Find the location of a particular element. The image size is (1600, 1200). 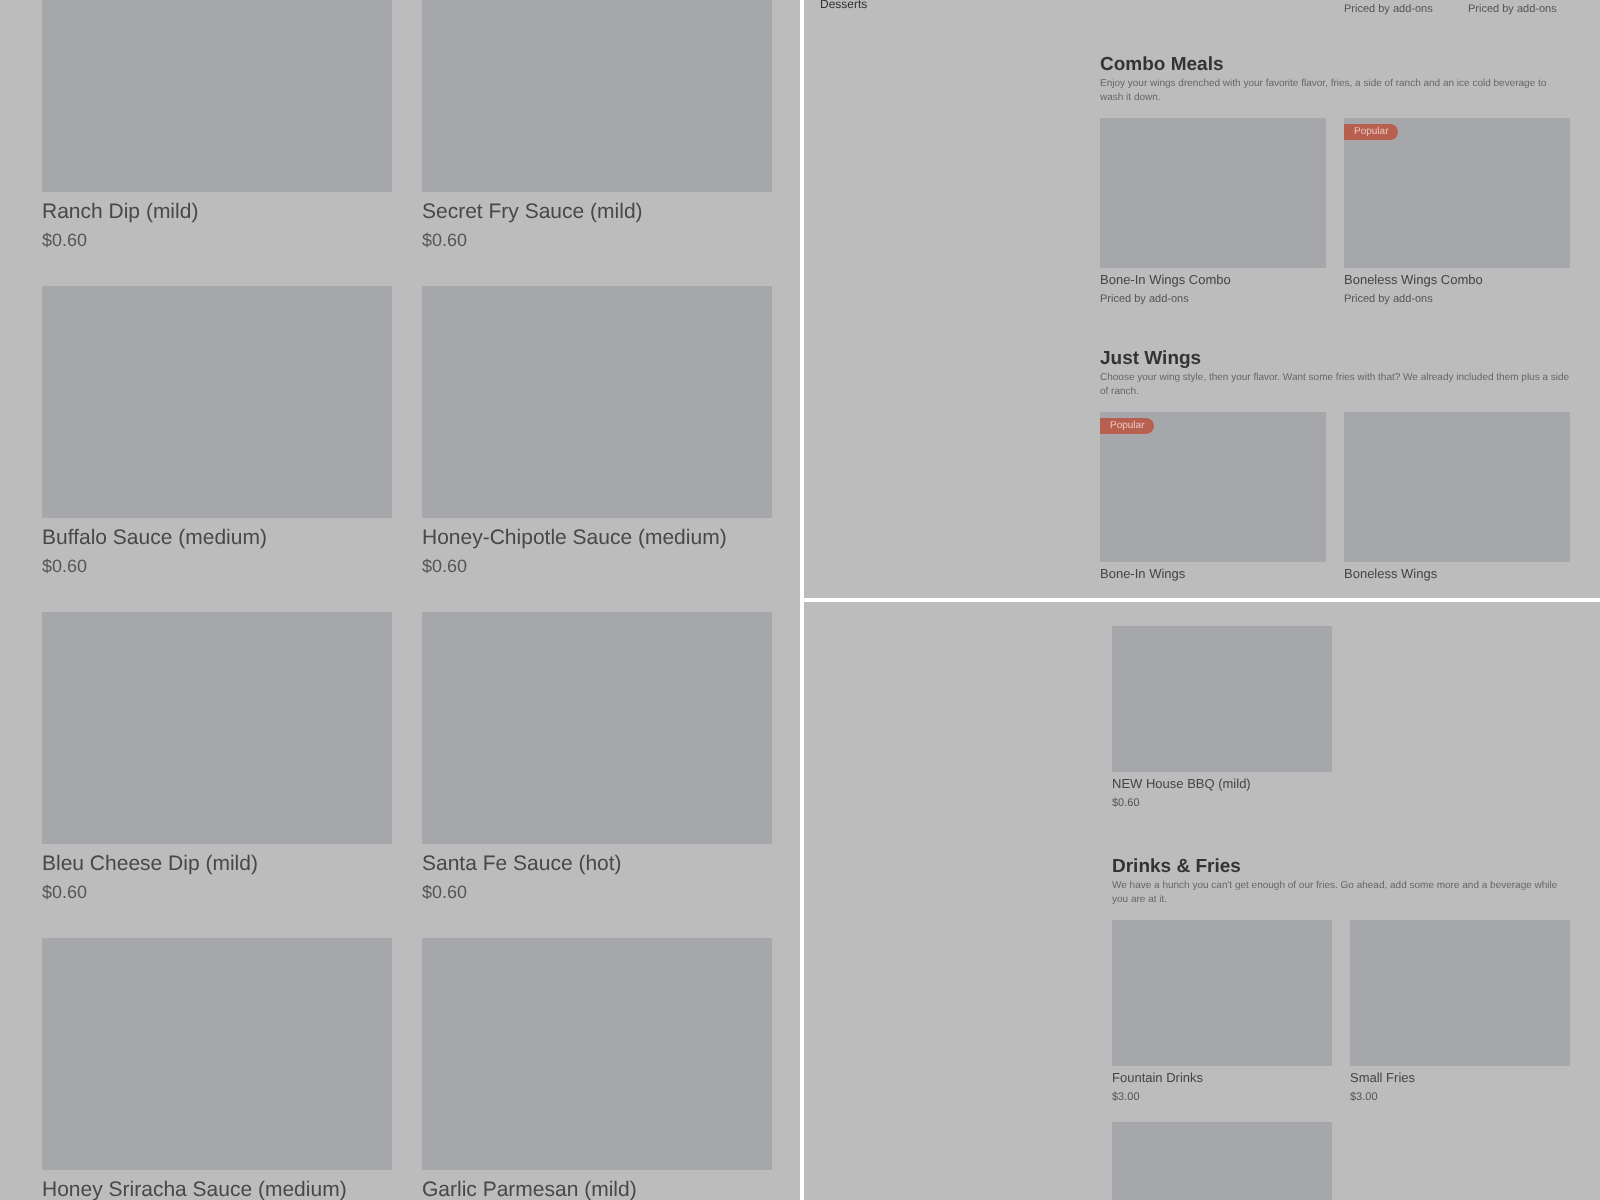

item-name: Secret Fry Sauce (mild) is located at coordinates (533, 213).